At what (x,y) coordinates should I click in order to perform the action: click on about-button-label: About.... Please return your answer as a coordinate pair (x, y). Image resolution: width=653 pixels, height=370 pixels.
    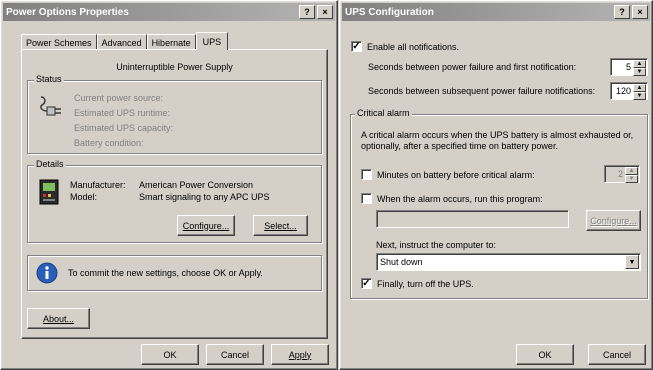
    Looking at the image, I should click on (58, 318).